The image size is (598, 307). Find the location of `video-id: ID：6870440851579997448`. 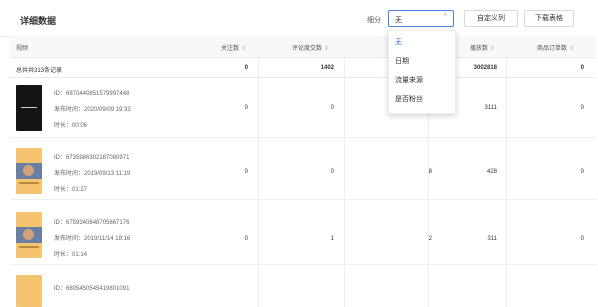

video-id: ID：6870440851579997448 is located at coordinates (92, 94).